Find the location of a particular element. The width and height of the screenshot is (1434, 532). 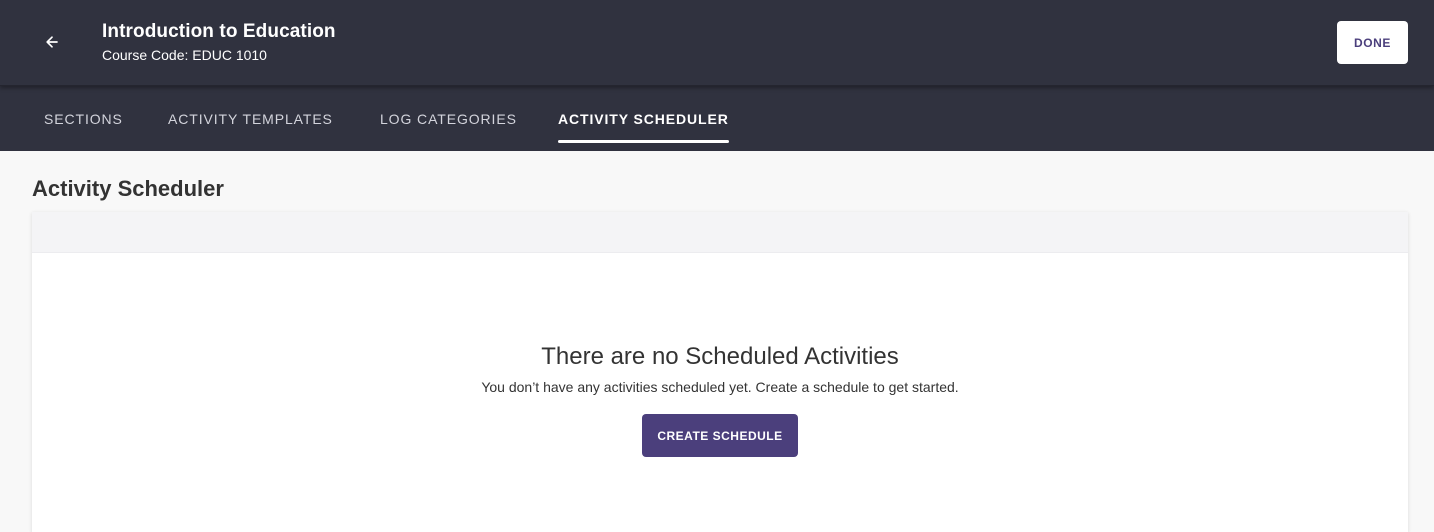

tab-label: LOG CATEGORIES is located at coordinates (448, 118).